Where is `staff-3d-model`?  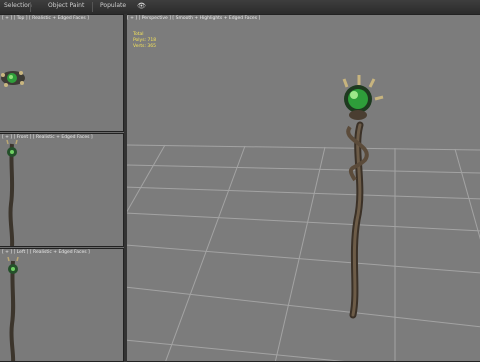
staff-3d-model is located at coordinates (363, 197).